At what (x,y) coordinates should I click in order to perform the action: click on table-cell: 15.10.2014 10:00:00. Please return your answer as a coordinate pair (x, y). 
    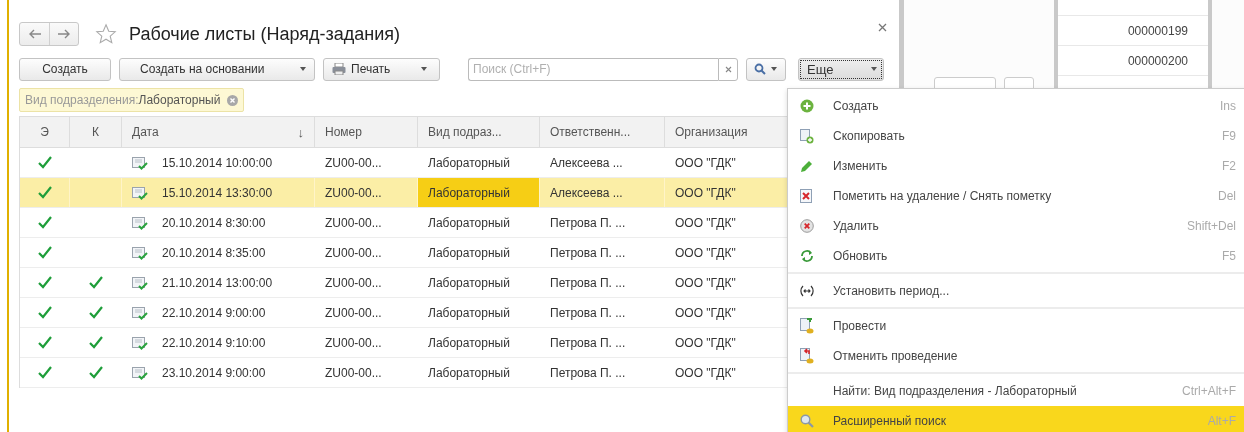
    Looking at the image, I should click on (218, 162).